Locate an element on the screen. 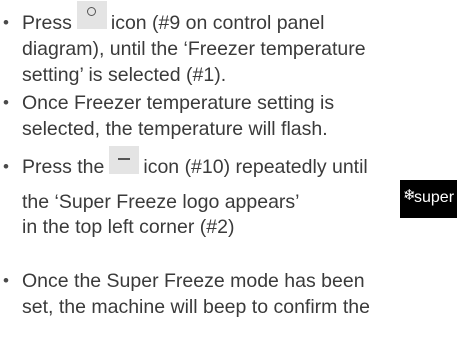 The height and width of the screenshot is (342, 461). minus-glyph is located at coordinates (124, 159).